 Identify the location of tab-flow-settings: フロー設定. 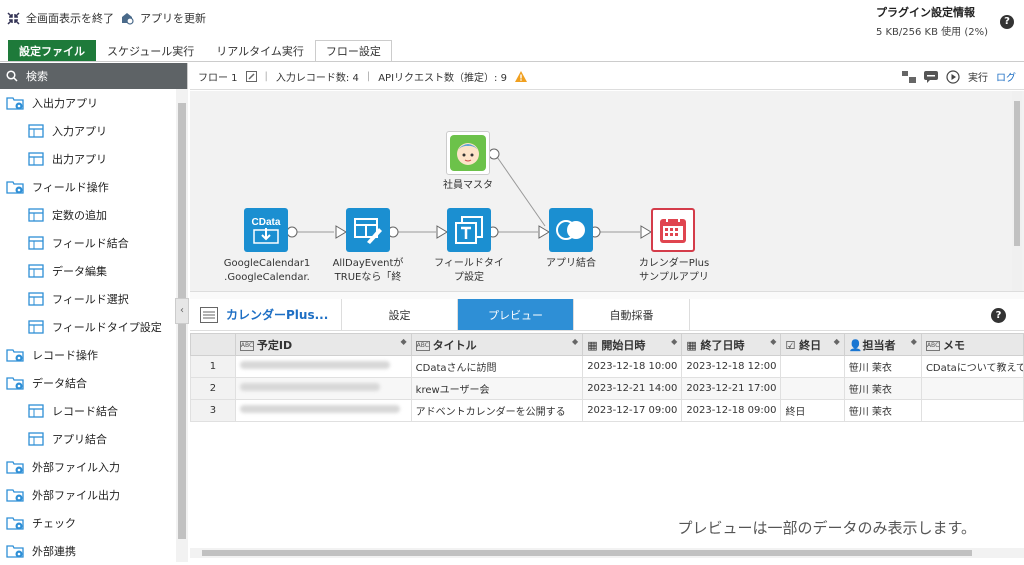
(353, 51).